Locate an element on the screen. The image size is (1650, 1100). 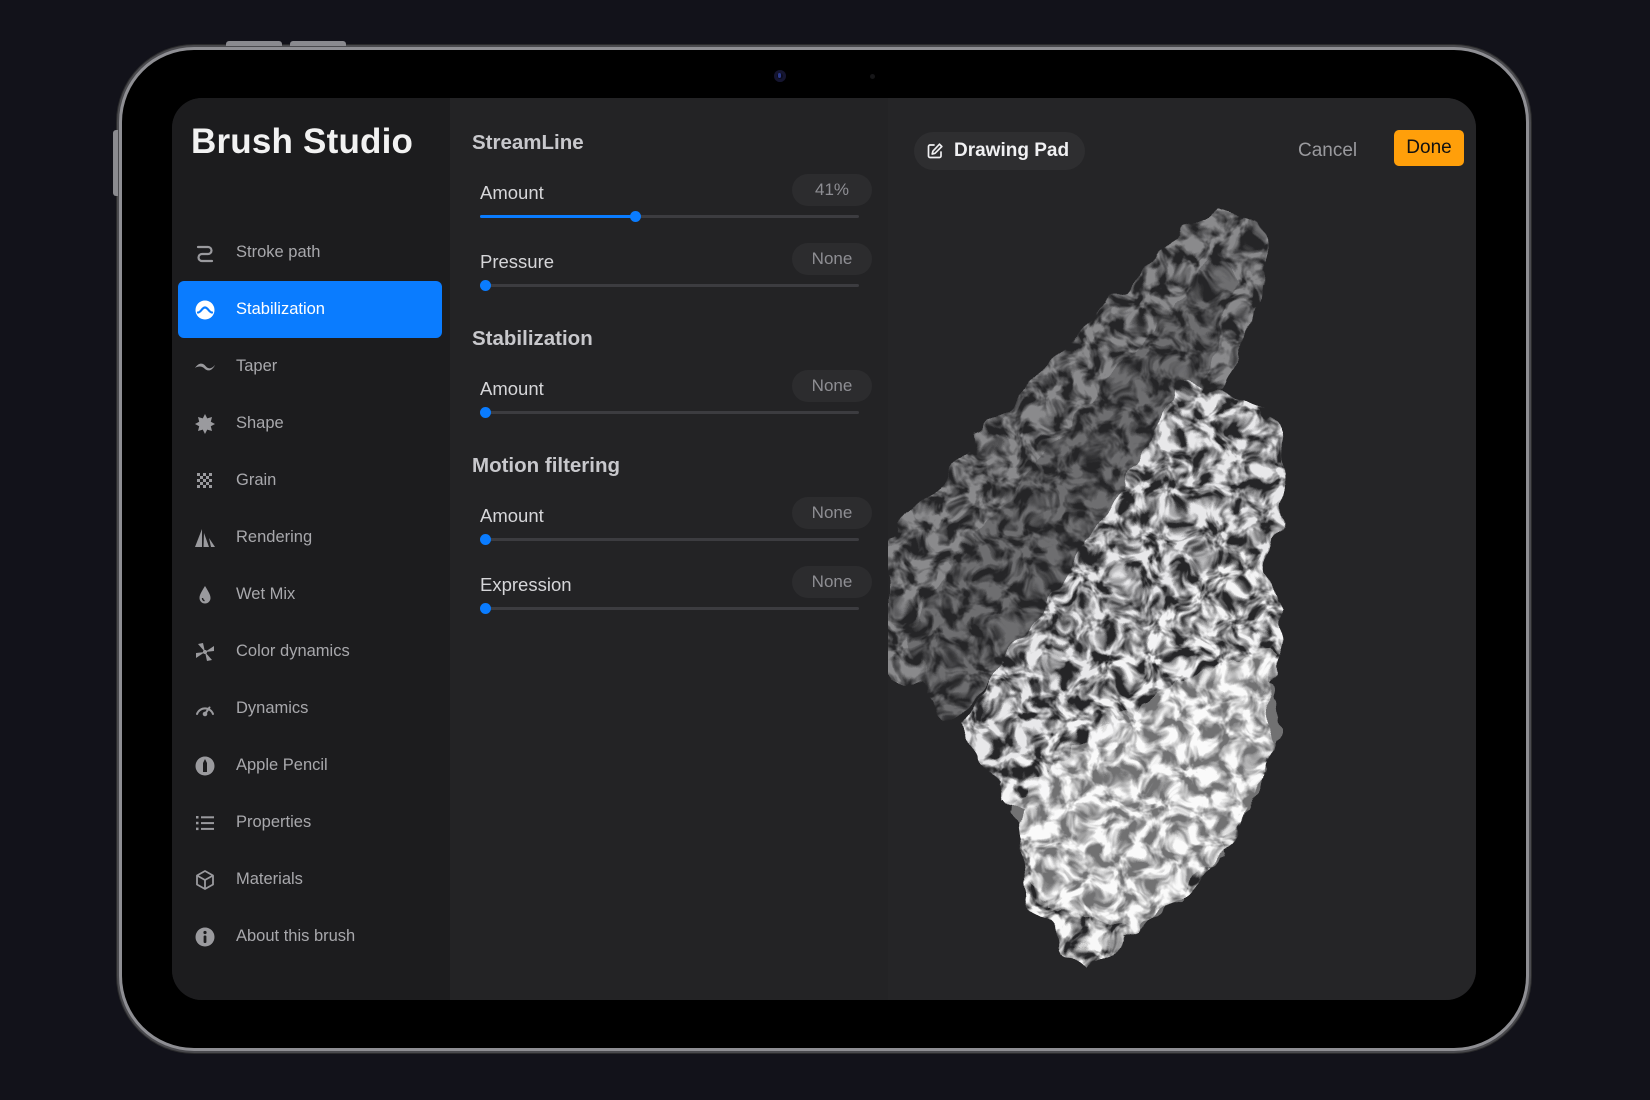
ambient-sensor is located at coordinates (872, 76).